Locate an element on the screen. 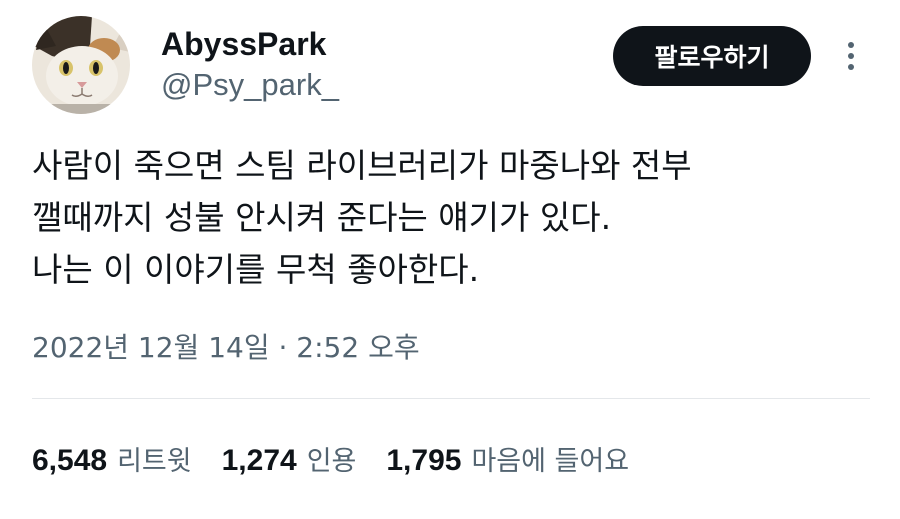  quotes-count: 1,274 is located at coordinates (259, 460).